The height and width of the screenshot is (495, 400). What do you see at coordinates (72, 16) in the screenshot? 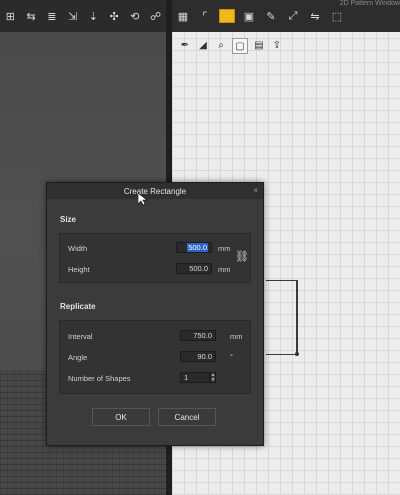
I see `move-icon: ⇲` at bounding box center [72, 16].